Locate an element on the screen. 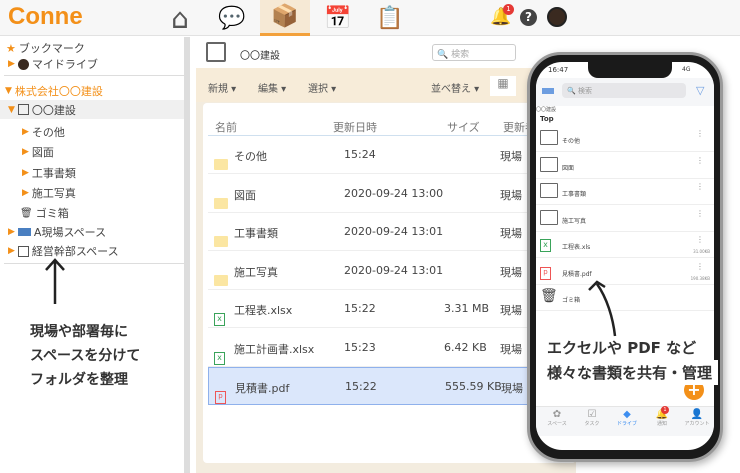 This screenshot has height=473, width=740. label: 施工写真 is located at coordinates (53, 193).